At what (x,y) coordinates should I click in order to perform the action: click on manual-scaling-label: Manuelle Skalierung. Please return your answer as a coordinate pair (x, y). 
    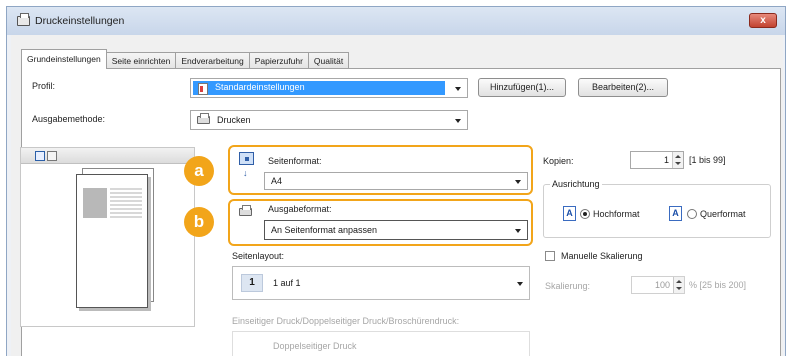
    Looking at the image, I should click on (602, 256).